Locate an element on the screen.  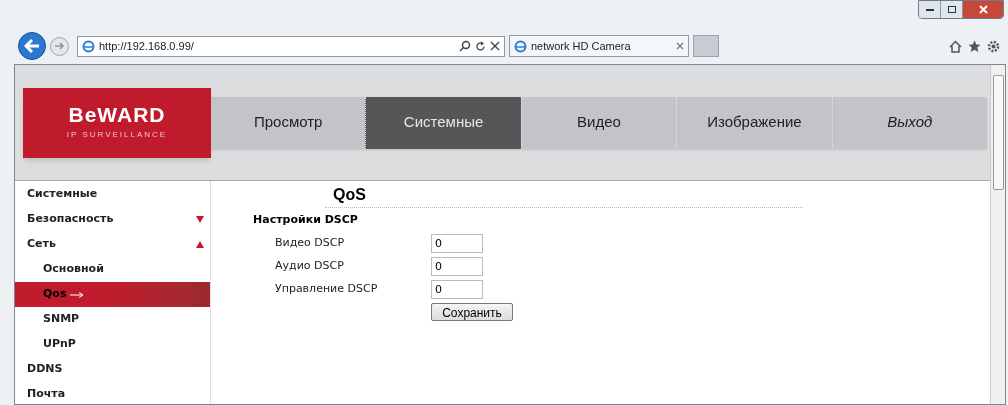
back-arrow-icon is located at coordinates (32, 46).